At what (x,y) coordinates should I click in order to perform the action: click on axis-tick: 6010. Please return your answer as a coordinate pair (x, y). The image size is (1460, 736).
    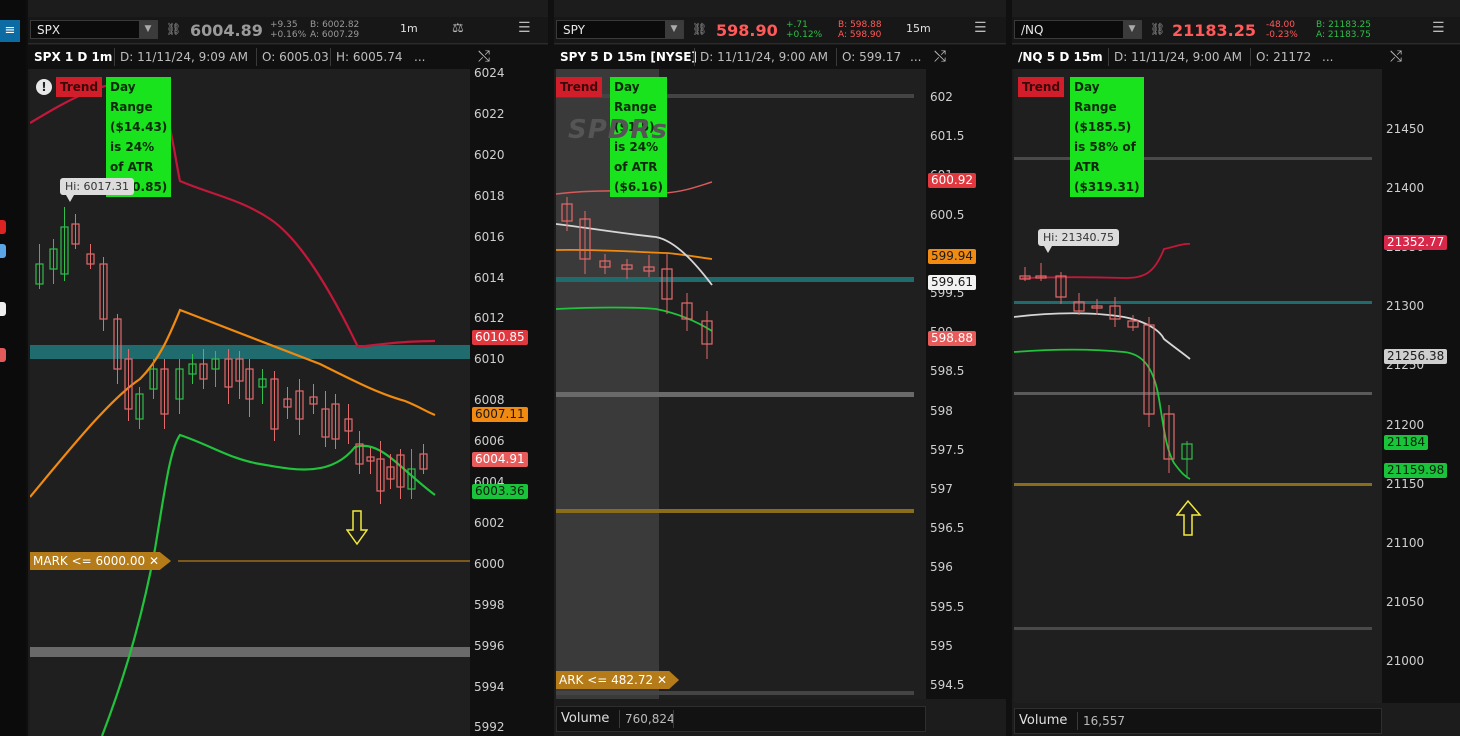
    Looking at the image, I should click on (489, 359).